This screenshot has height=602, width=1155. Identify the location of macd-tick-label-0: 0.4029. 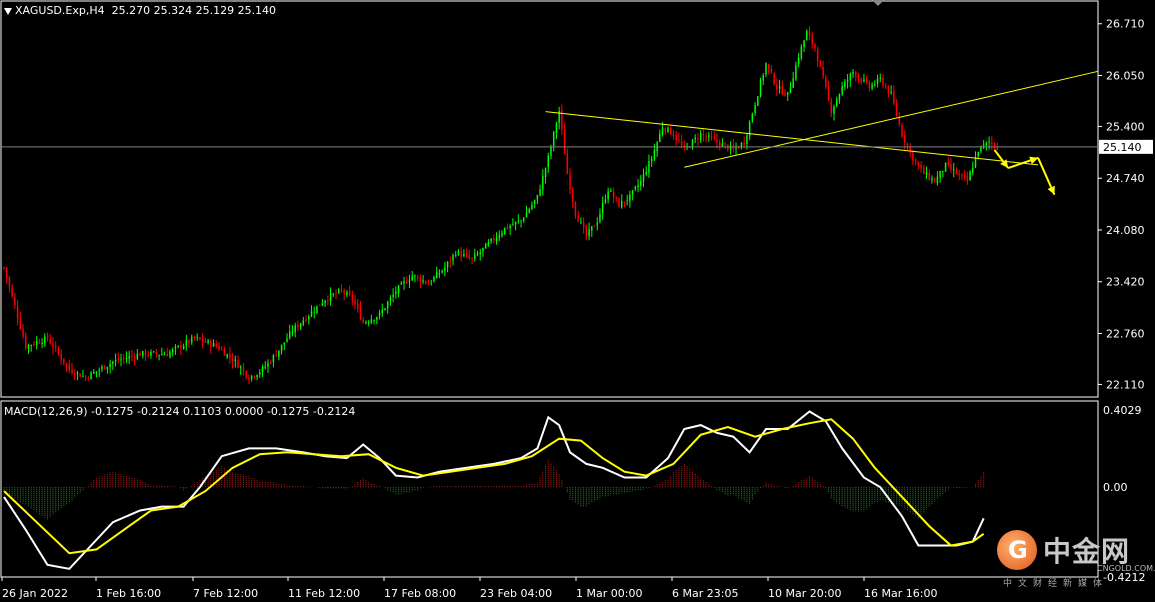
(1122, 410).